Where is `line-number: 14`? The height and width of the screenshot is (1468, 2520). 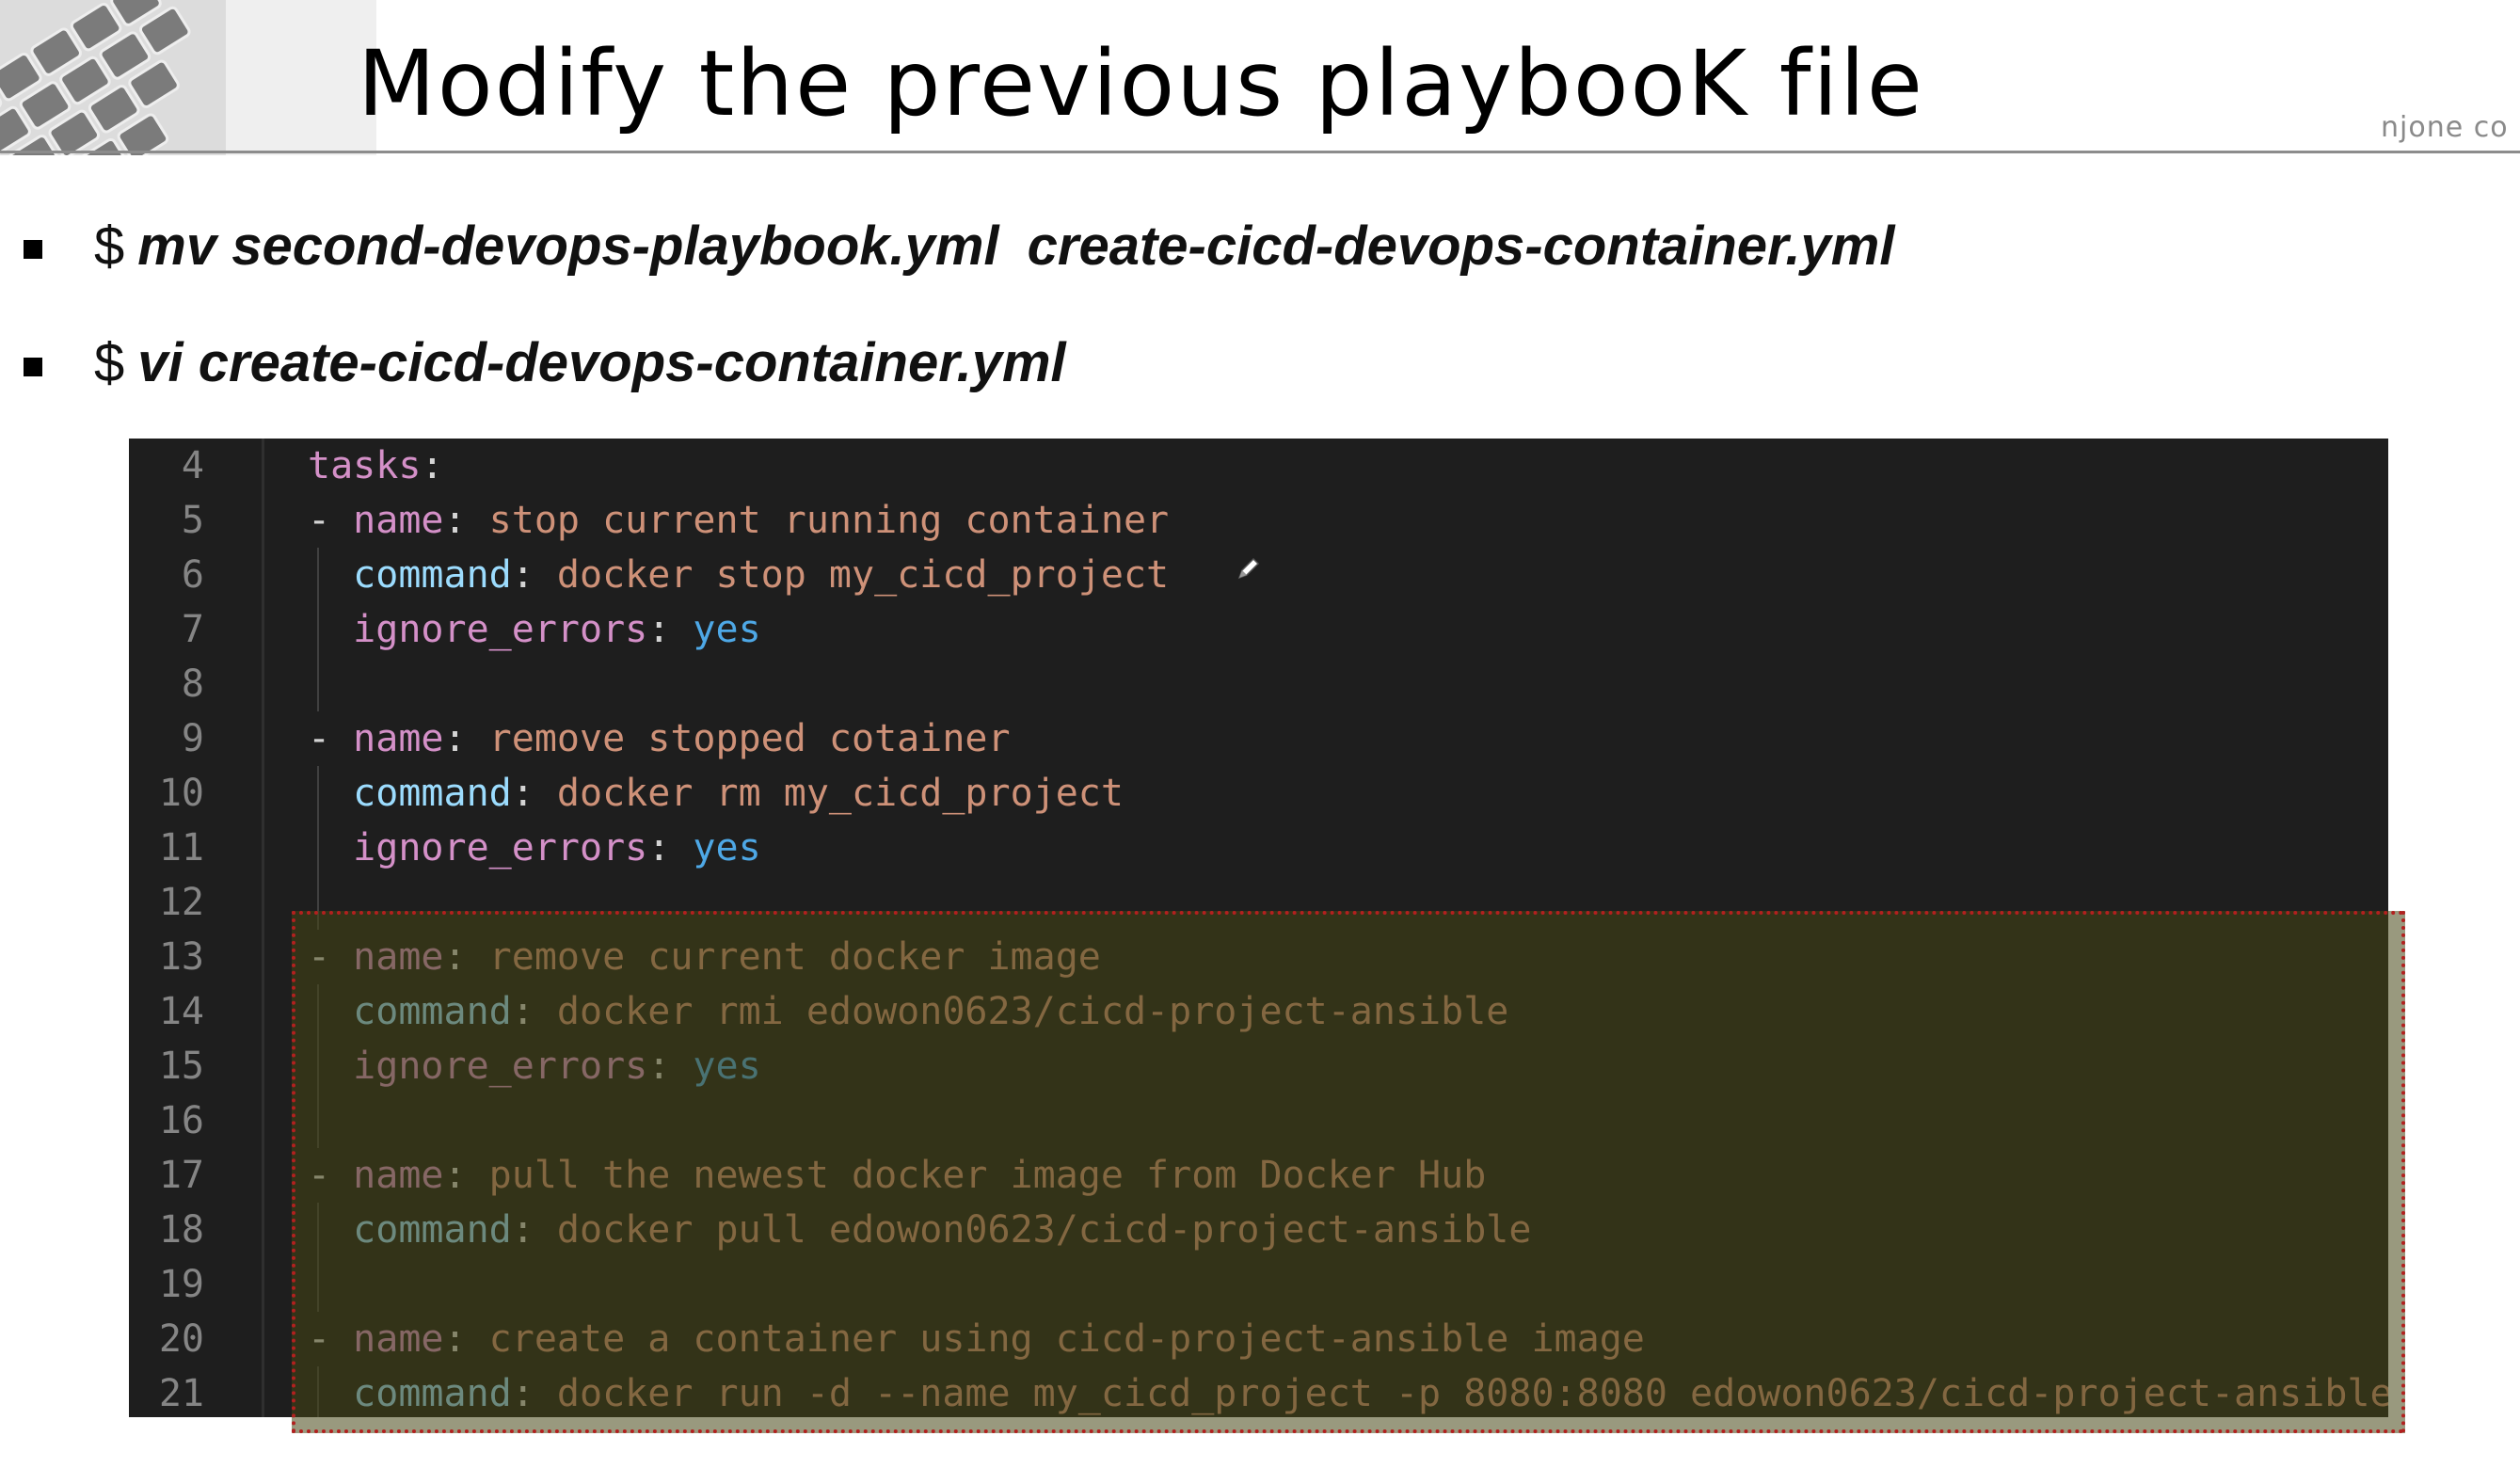
line-number: 14 is located at coordinates (181, 1011).